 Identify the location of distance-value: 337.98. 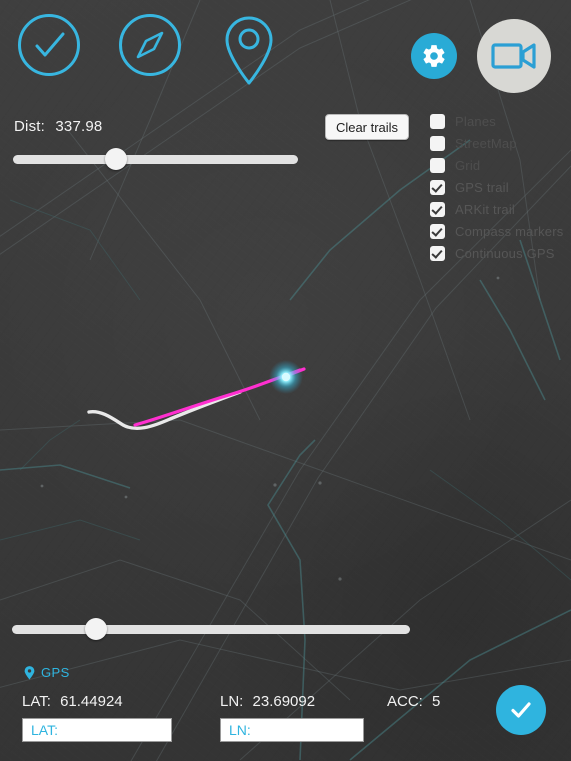
(79, 126).